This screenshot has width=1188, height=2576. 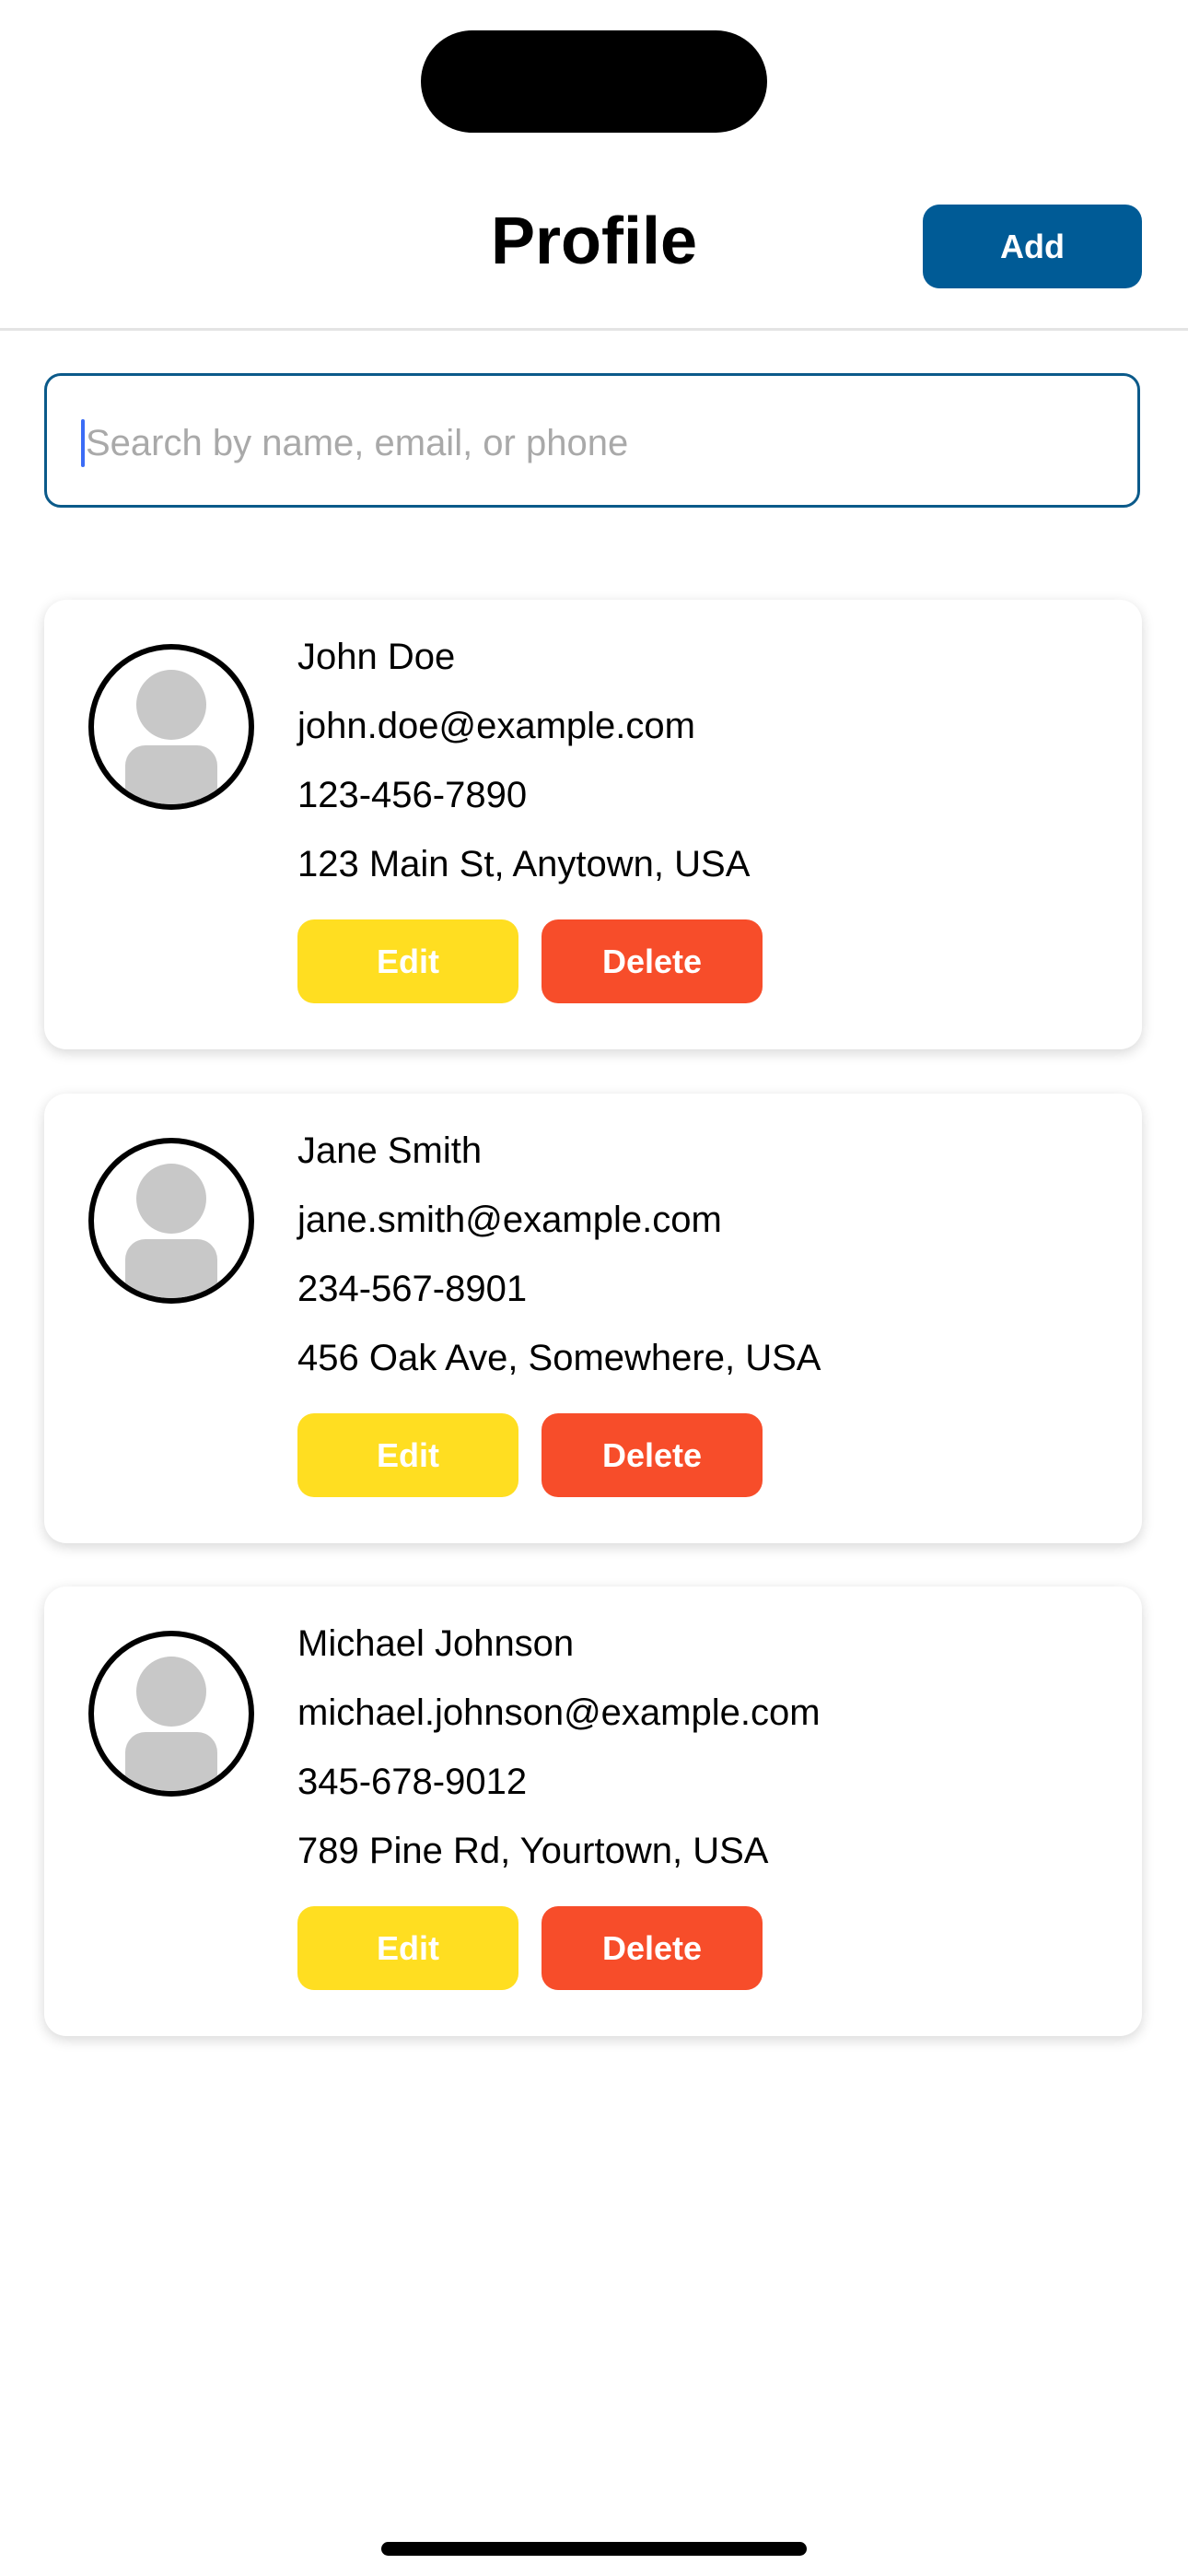 What do you see at coordinates (412, 1782) in the screenshot?
I see `profile-phone: 345-678-9012` at bounding box center [412, 1782].